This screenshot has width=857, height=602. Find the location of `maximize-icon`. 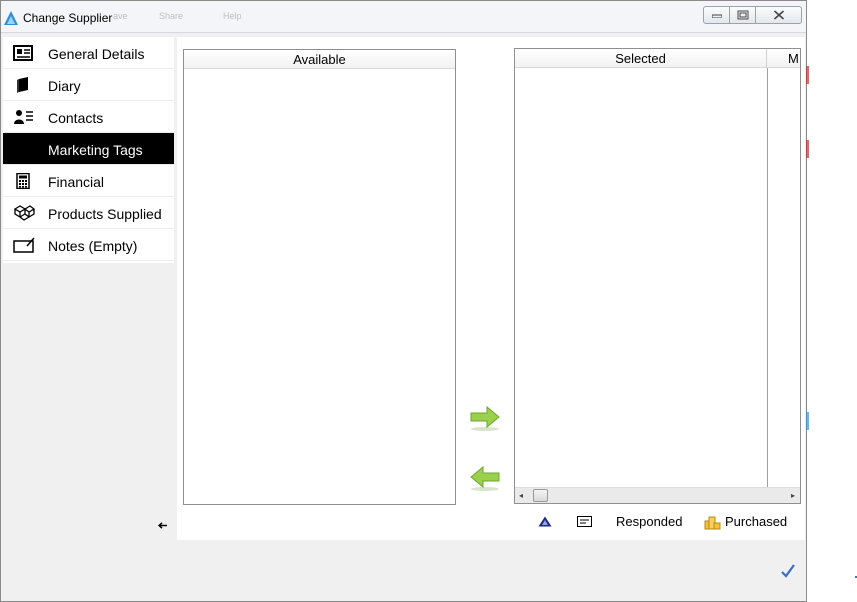

maximize-icon is located at coordinates (742, 15).